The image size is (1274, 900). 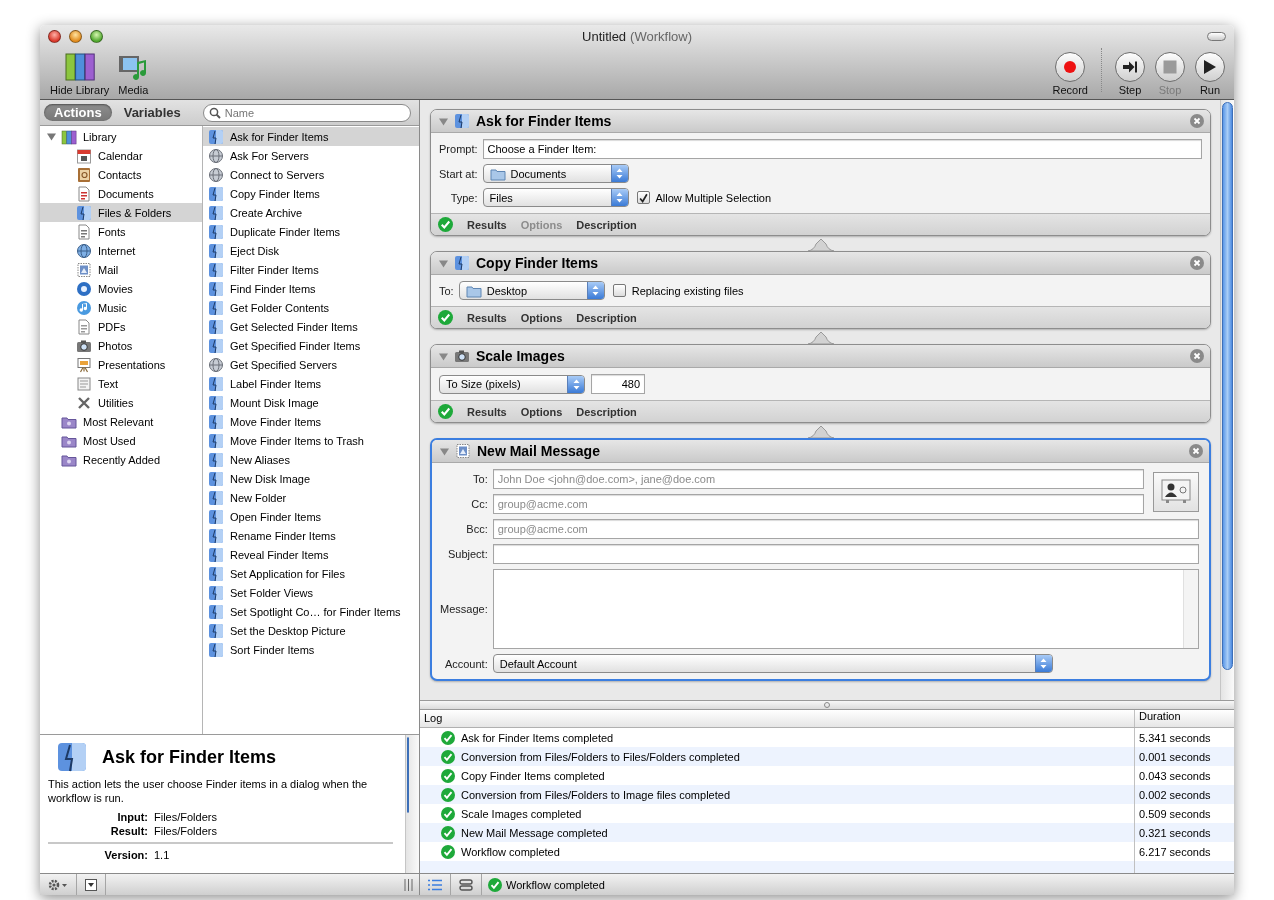 I want to click on action-item: Ask For Servers, so click(x=311, y=155).